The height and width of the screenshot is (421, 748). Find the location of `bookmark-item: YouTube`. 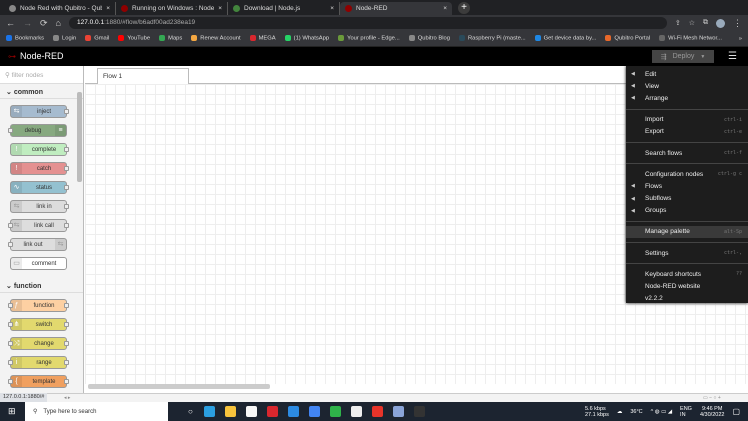

bookmark-item: YouTube is located at coordinates (134, 38).